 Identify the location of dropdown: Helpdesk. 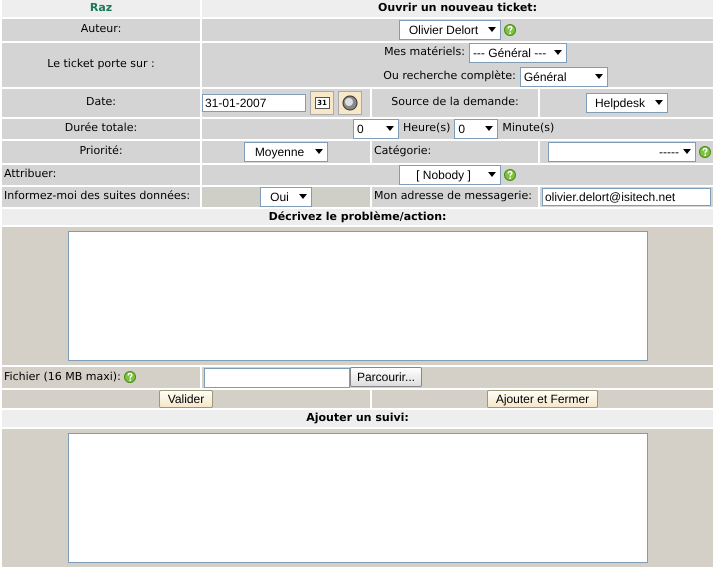
(627, 102).